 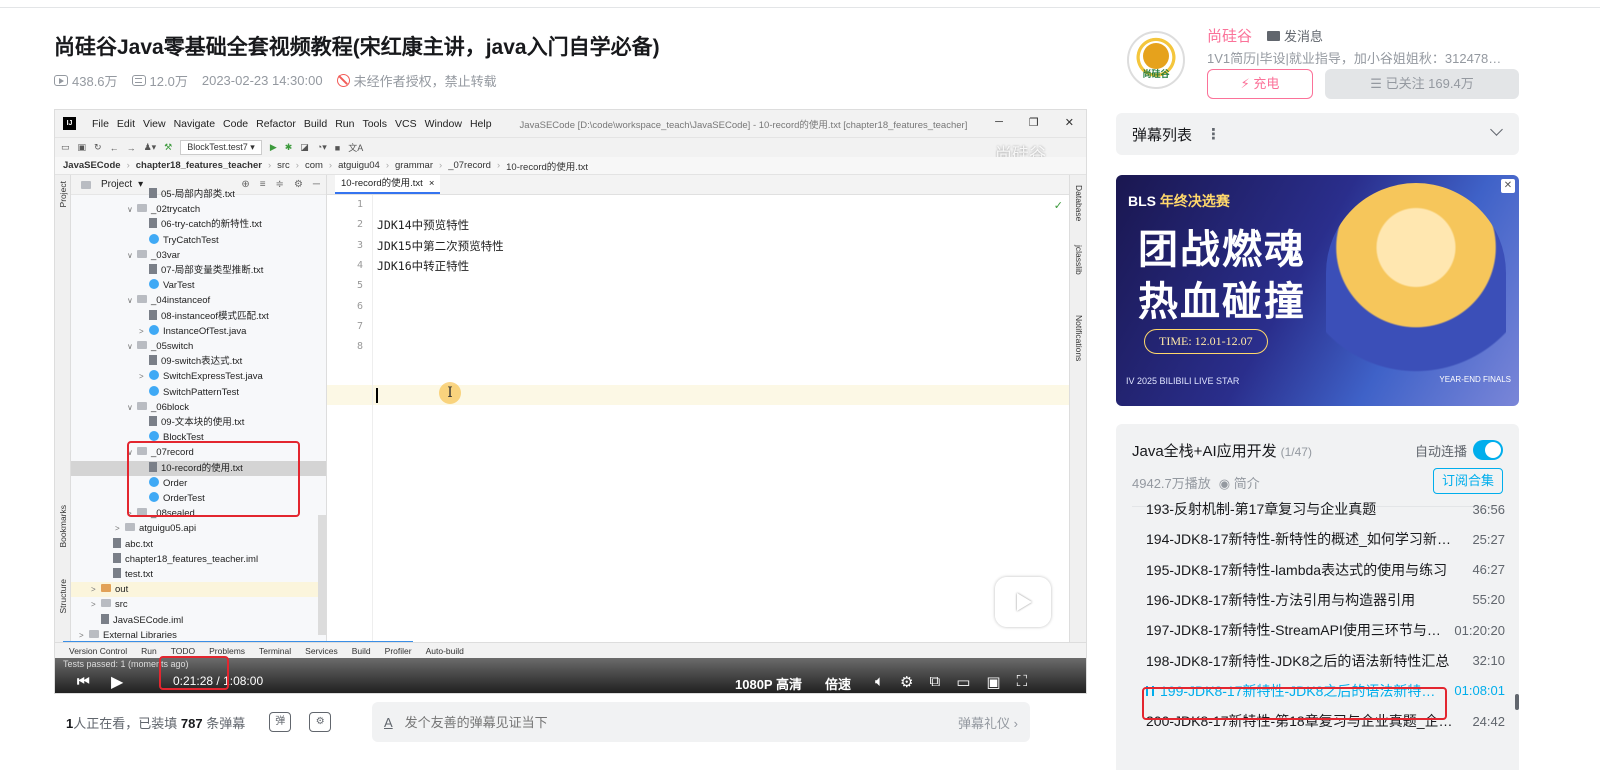 What do you see at coordinates (1459, 450) in the screenshot?
I see `autoplay-toggle: 自动连播` at bounding box center [1459, 450].